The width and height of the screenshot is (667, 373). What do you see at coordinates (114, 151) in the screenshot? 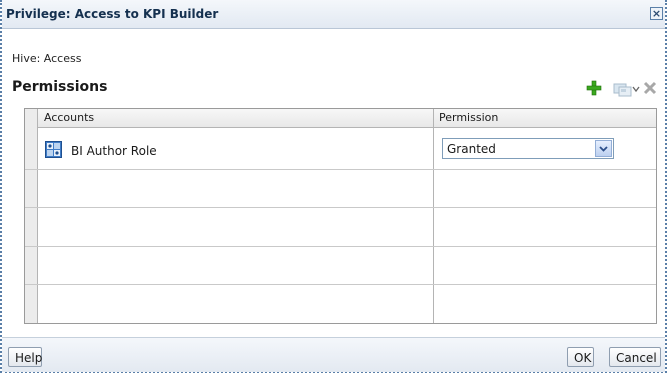
I see `account-name: BI Author Role` at bounding box center [114, 151].